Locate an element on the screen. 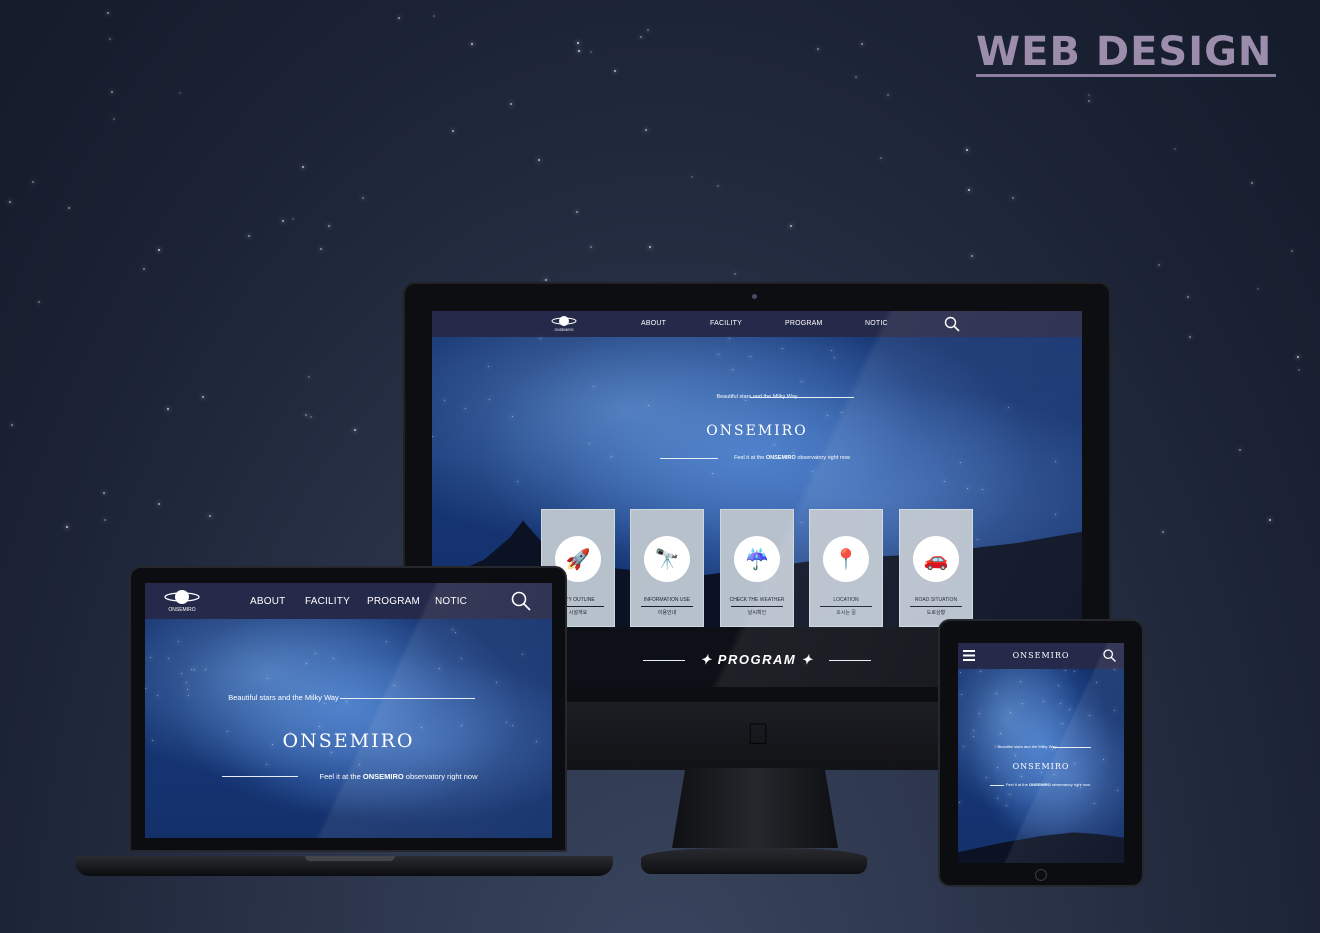 This screenshot has width=1320, height=933. tablet-logo-text: ONSEMIRO is located at coordinates (1041, 655).